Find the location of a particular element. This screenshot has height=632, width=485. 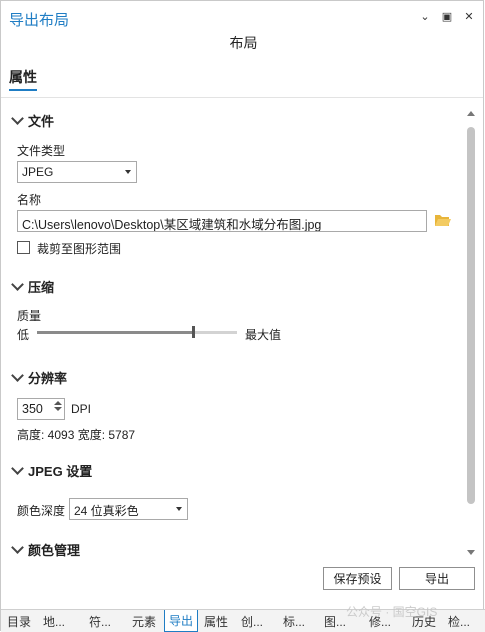

section-title: 颜色管理 is located at coordinates (54, 550).